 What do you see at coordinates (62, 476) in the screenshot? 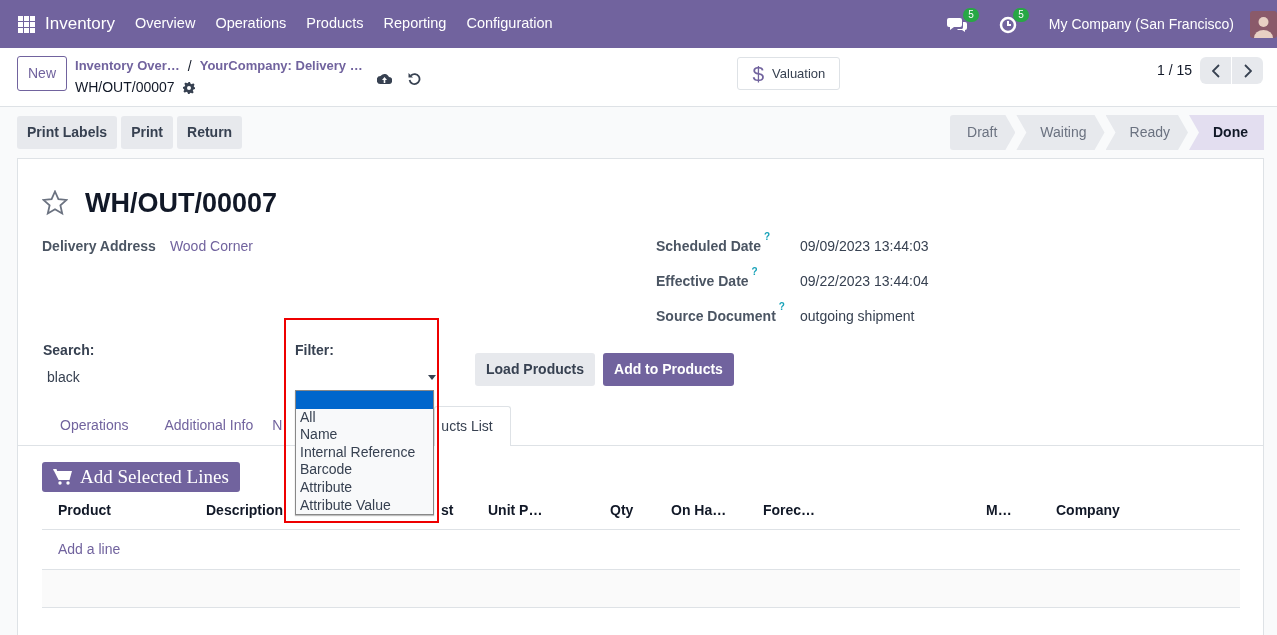
I see `cart-icon` at bounding box center [62, 476].